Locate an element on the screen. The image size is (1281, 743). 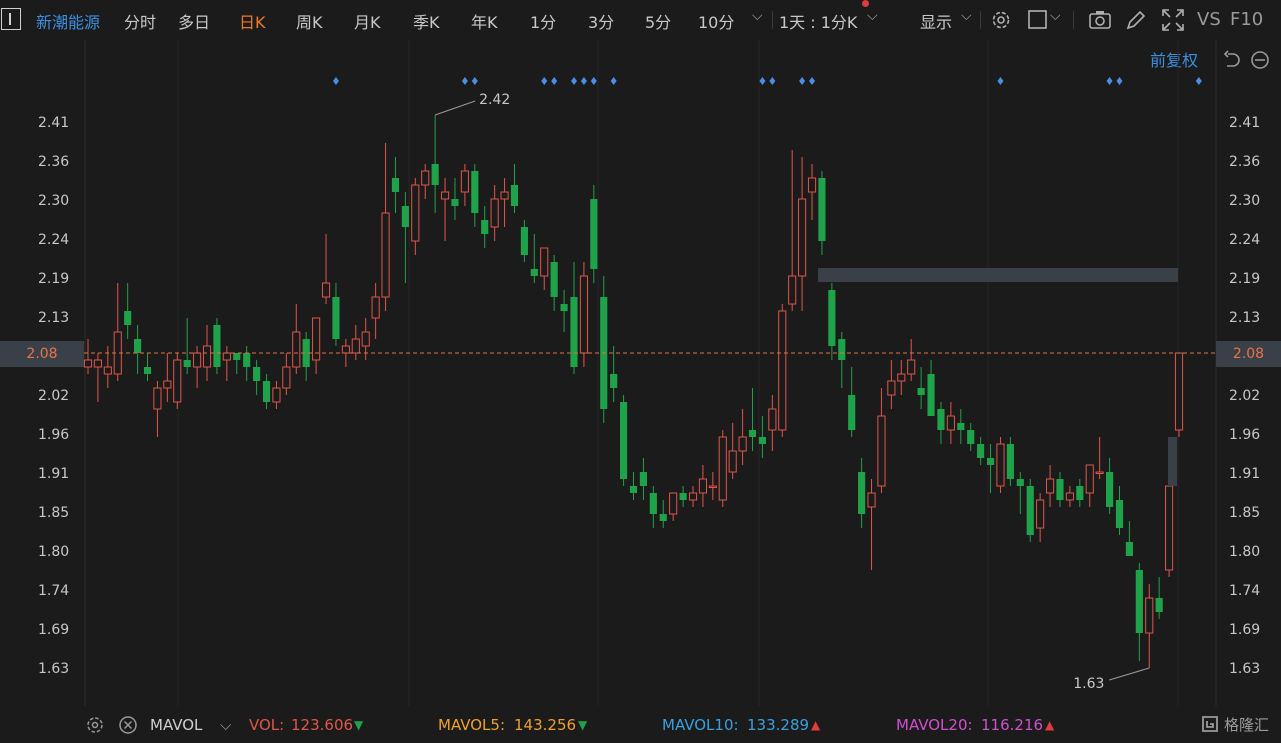
vs-compare-button: VS is located at coordinates (1209, 19).